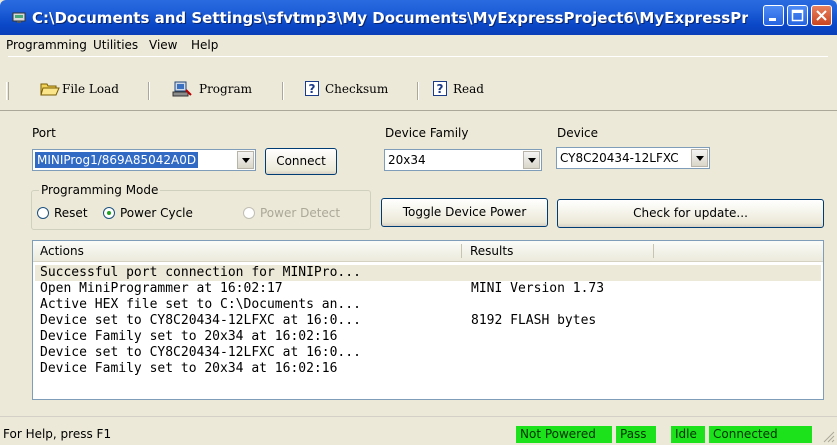  What do you see at coordinates (491, 251) in the screenshot?
I see `results-column-header: Results` at bounding box center [491, 251].